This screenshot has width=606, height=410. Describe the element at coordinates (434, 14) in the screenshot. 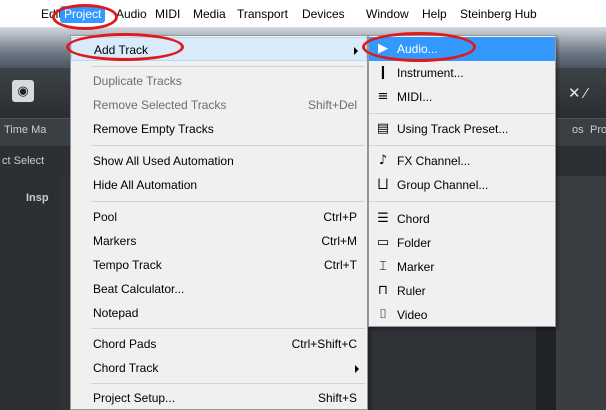

I see `menu-help: Help` at that location.